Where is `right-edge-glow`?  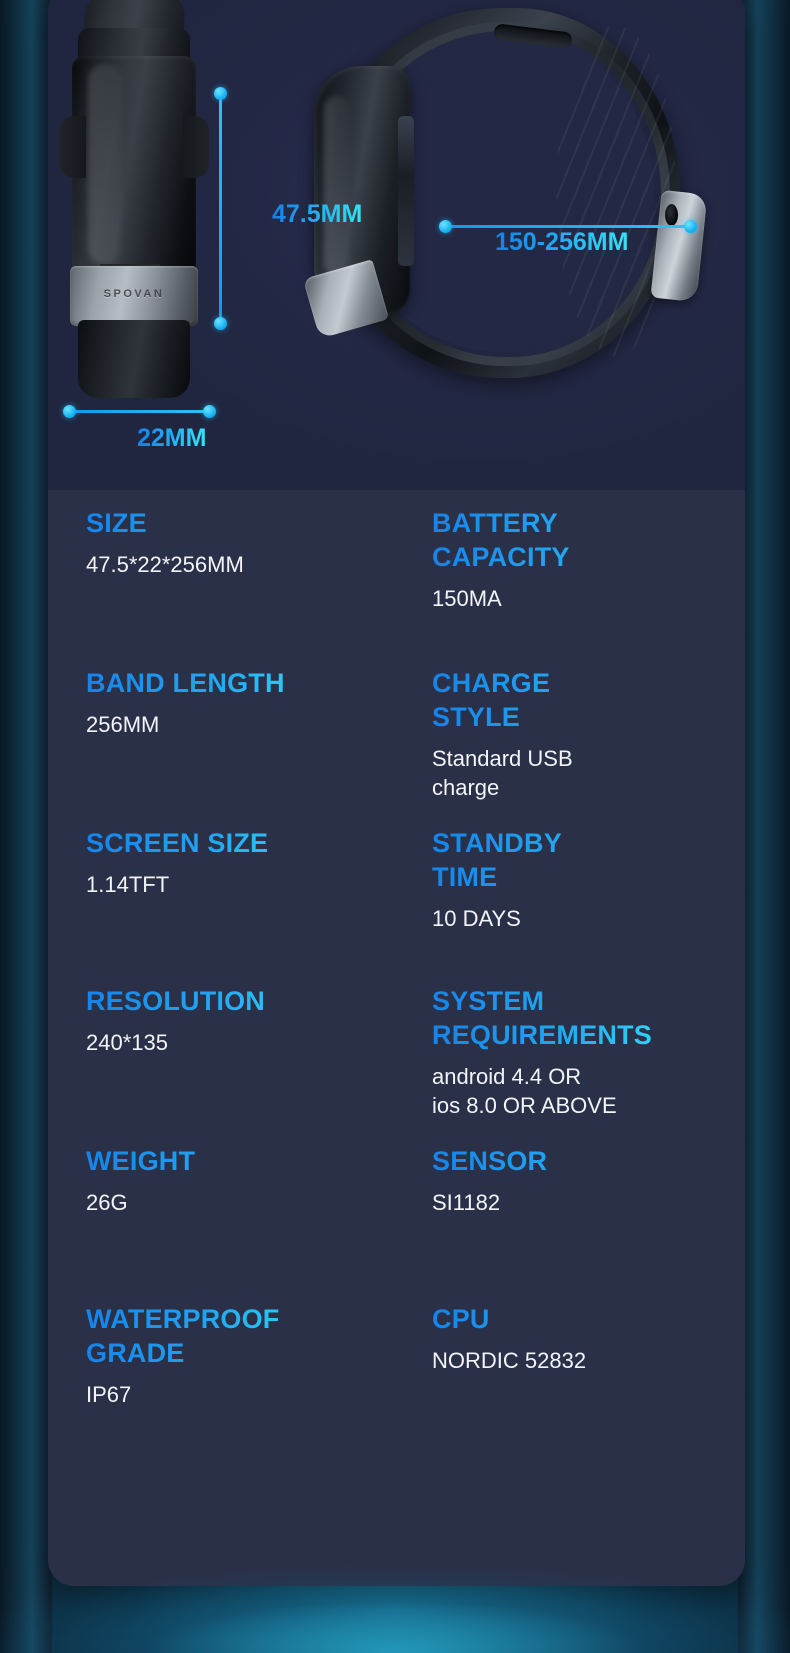 right-edge-glow is located at coordinates (764, 826).